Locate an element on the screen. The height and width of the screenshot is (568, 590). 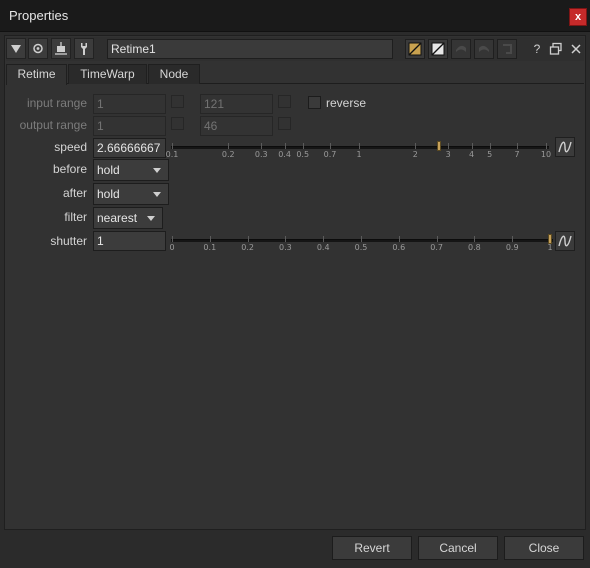
speed-slider: 0.1 0.2 0.3 0.4 0.5 0.7 1 2 3 4 5 7 10 is located at coordinates (359, 149).